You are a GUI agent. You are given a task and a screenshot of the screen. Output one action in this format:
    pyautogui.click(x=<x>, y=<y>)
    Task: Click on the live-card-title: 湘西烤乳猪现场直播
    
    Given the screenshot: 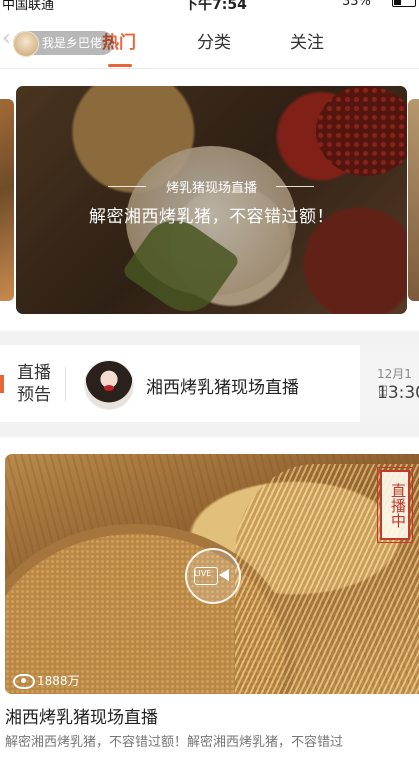 What is the action you would take?
    pyautogui.click(x=81, y=718)
    